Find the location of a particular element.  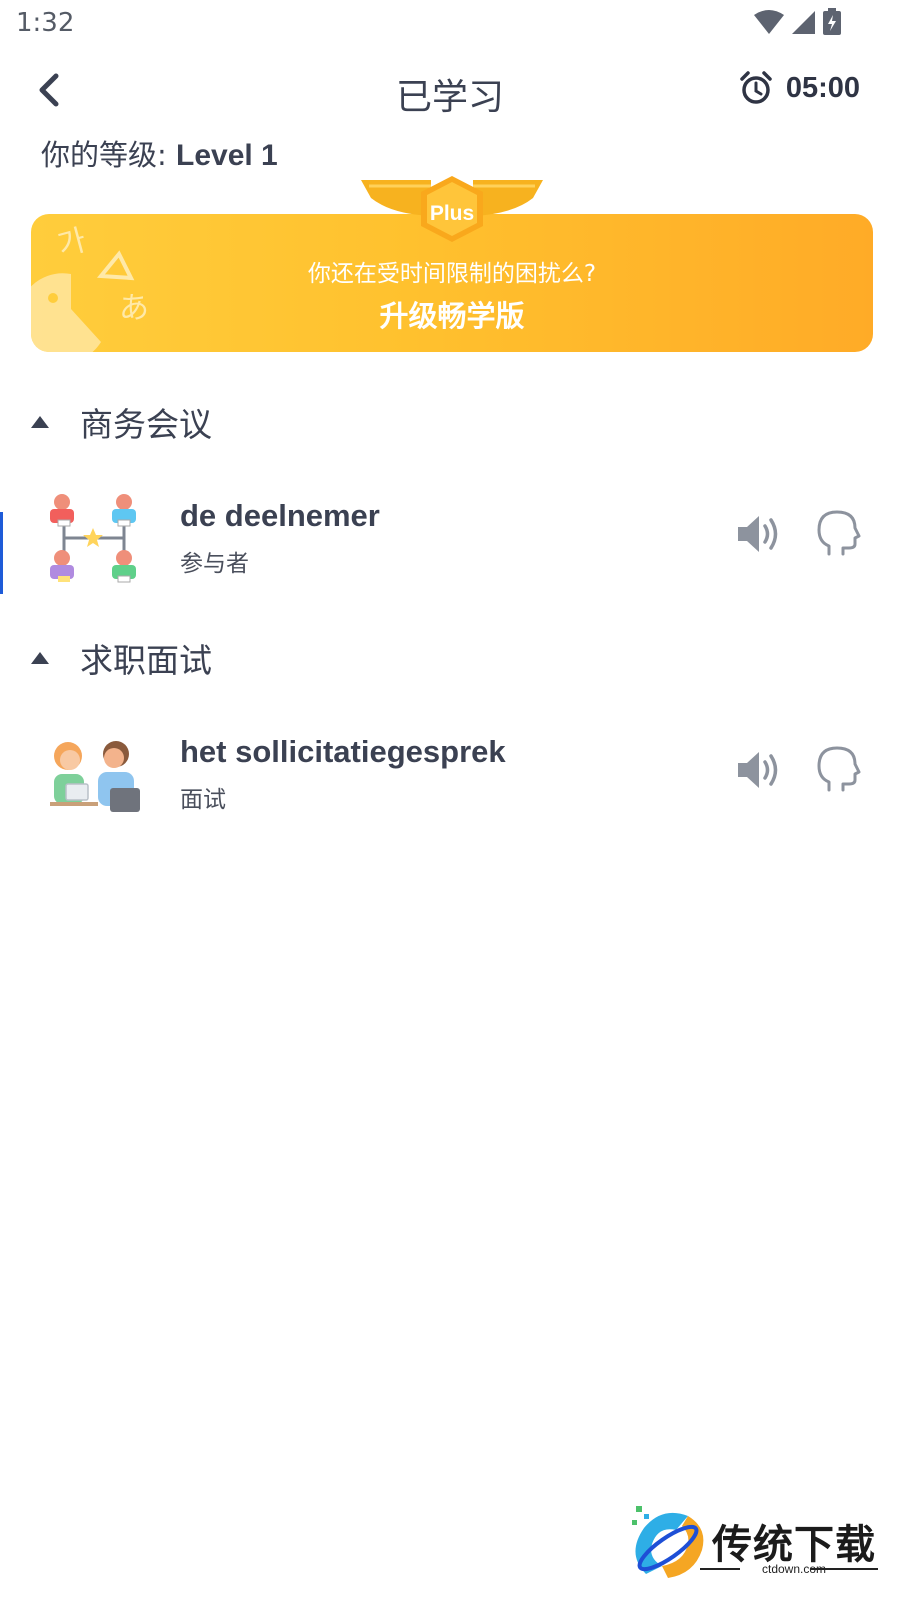

status-bar: 1:32 is located at coordinates (450, 24).